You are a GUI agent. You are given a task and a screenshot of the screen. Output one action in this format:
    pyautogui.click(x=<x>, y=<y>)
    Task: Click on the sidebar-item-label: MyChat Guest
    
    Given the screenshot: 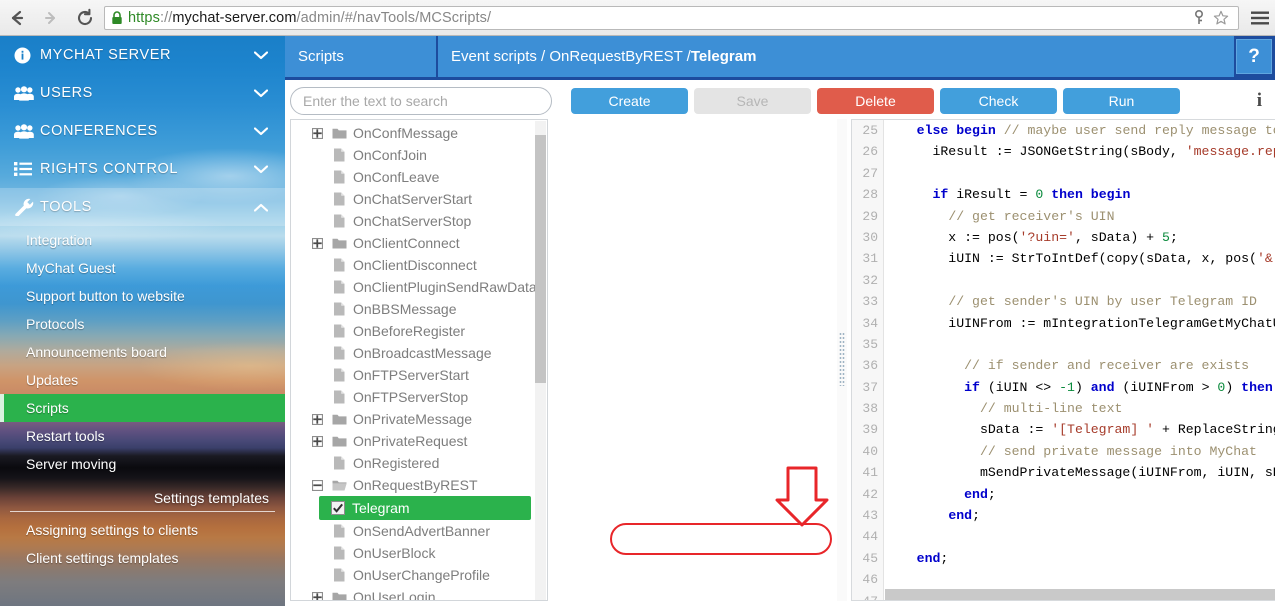 What is the action you would take?
    pyautogui.click(x=71, y=268)
    